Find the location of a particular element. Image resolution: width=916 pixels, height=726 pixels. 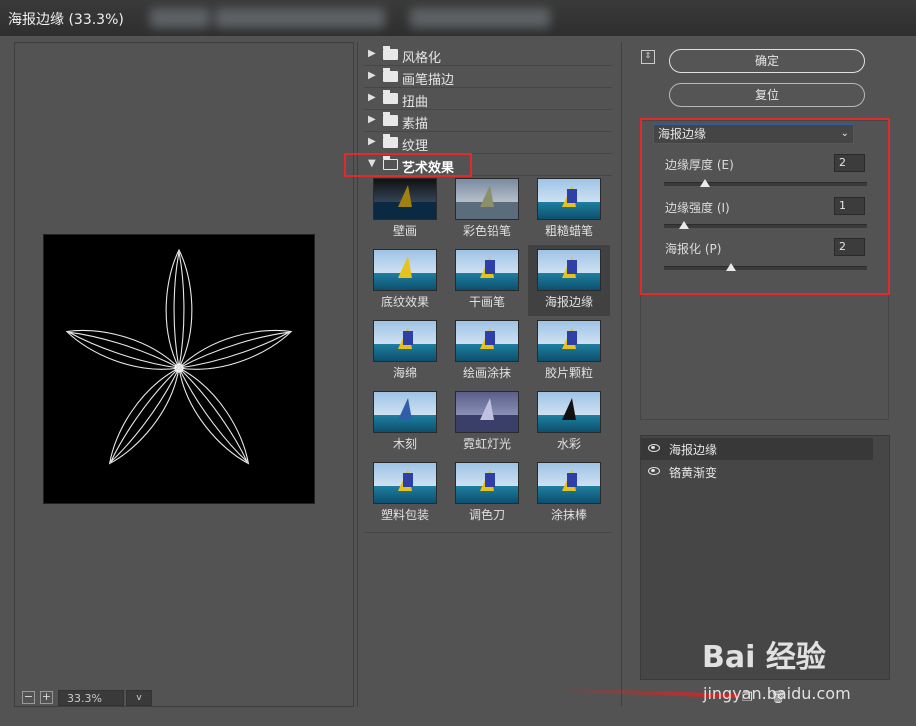

folder-distort: ▶ 扭曲 is located at coordinates (488, 99).